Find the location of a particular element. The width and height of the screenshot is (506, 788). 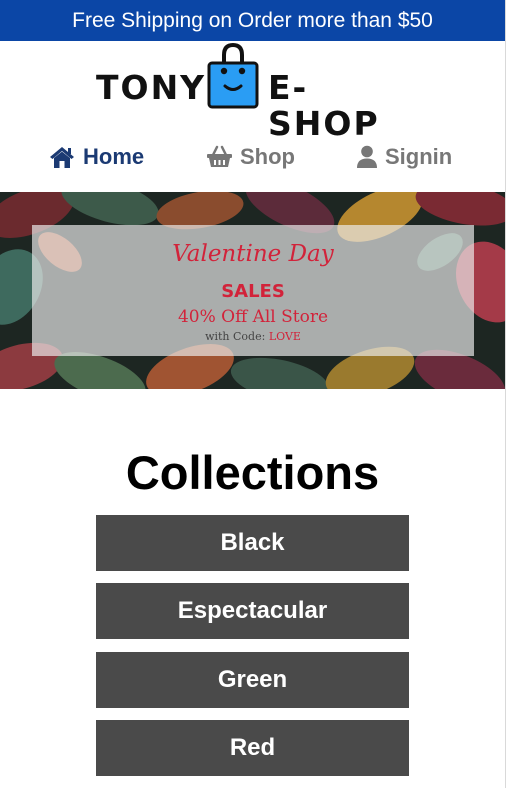

user-icon is located at coordinates (367, 156).